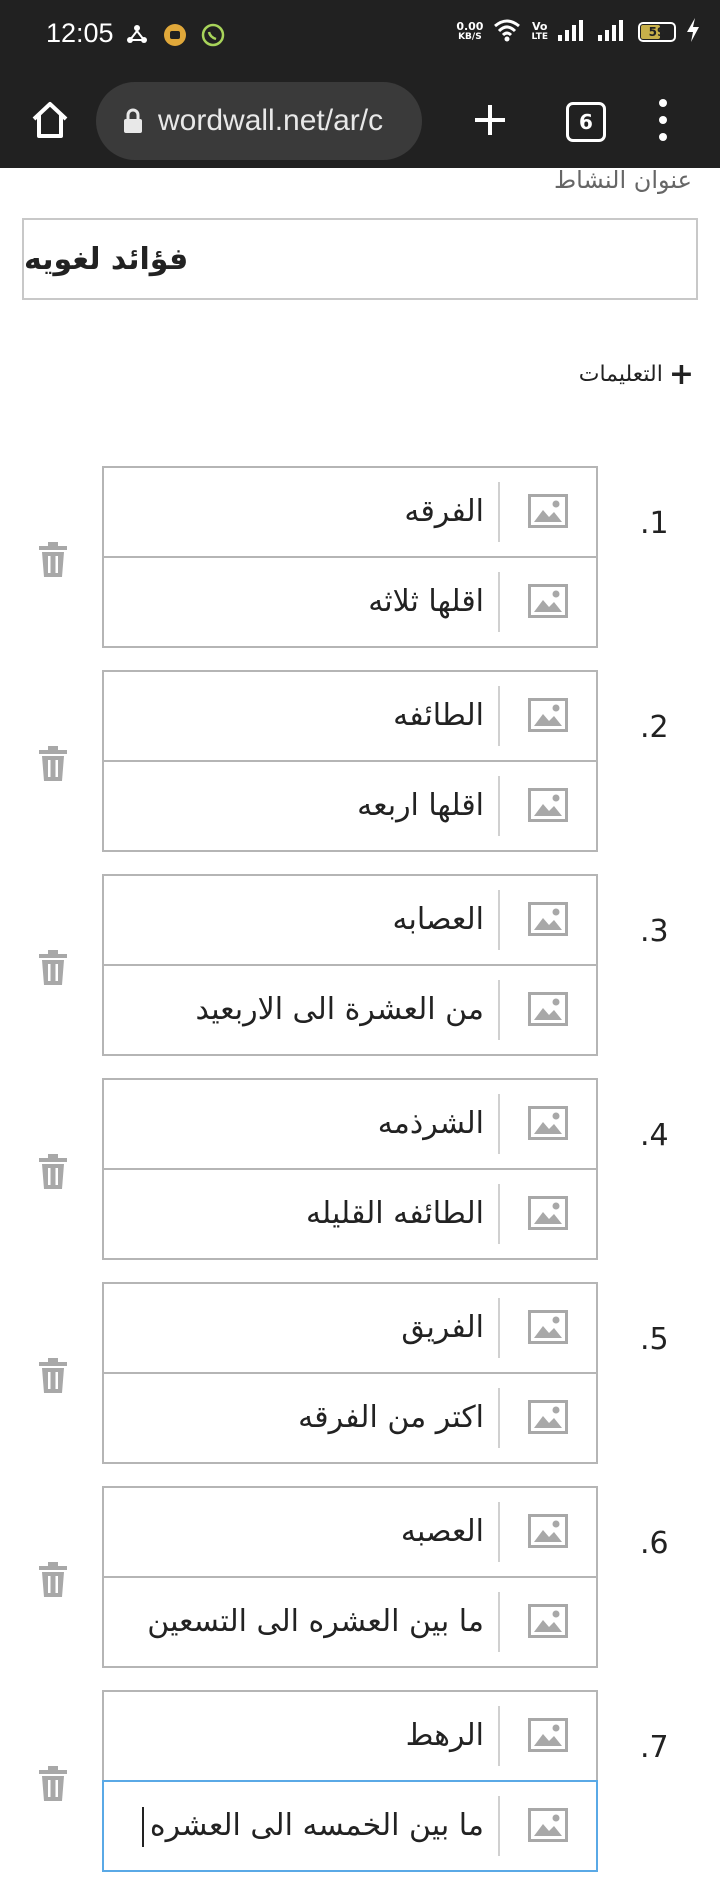 The image size is (720, 1894). Describe the element at coordinates (470, 37) in the screenshot. I see `net-speed-unit: KB/S` at that location.